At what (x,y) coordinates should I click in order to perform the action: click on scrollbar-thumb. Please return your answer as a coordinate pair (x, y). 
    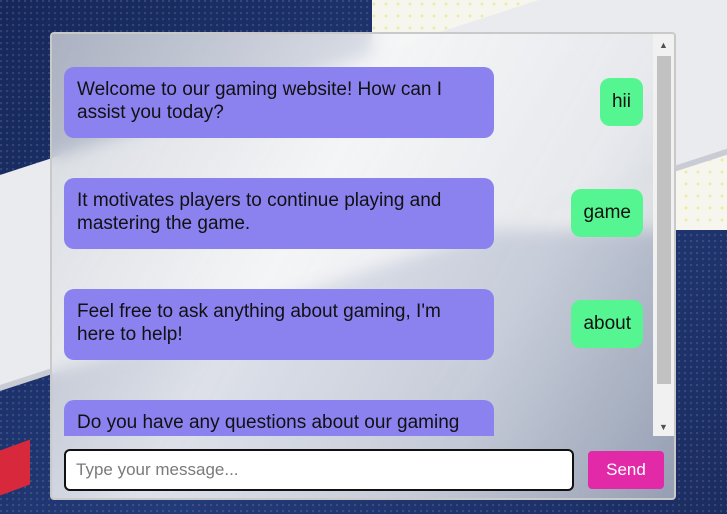
    Looking at the image, I should click on (664, 220).